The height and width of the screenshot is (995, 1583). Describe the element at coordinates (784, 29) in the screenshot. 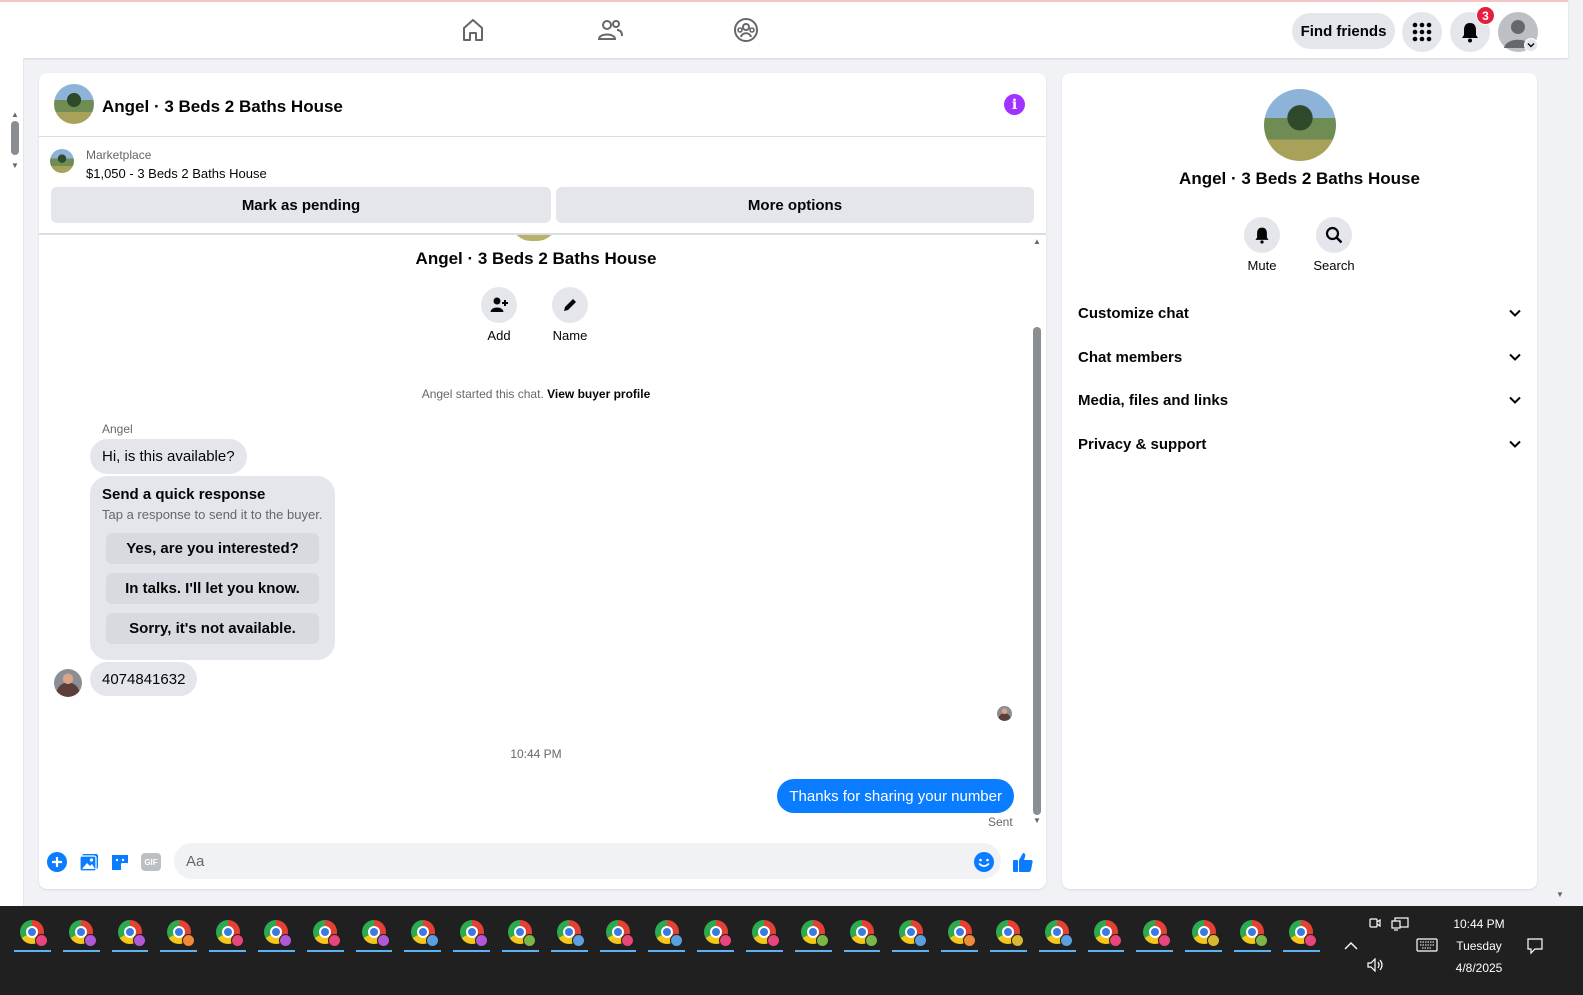

I see `top-navigation-bar: Find friends 3` at that location.